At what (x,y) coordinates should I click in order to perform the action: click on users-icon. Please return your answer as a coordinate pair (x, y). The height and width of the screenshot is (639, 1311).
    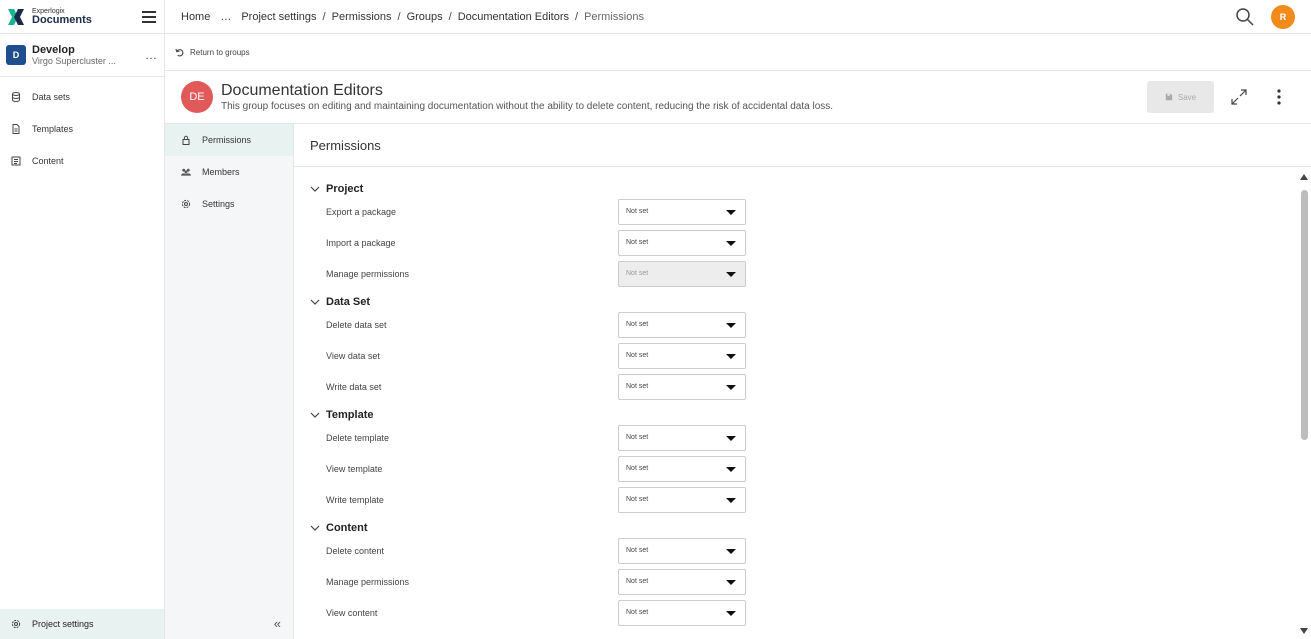
    Looking at the image, I should click on (186, 172).